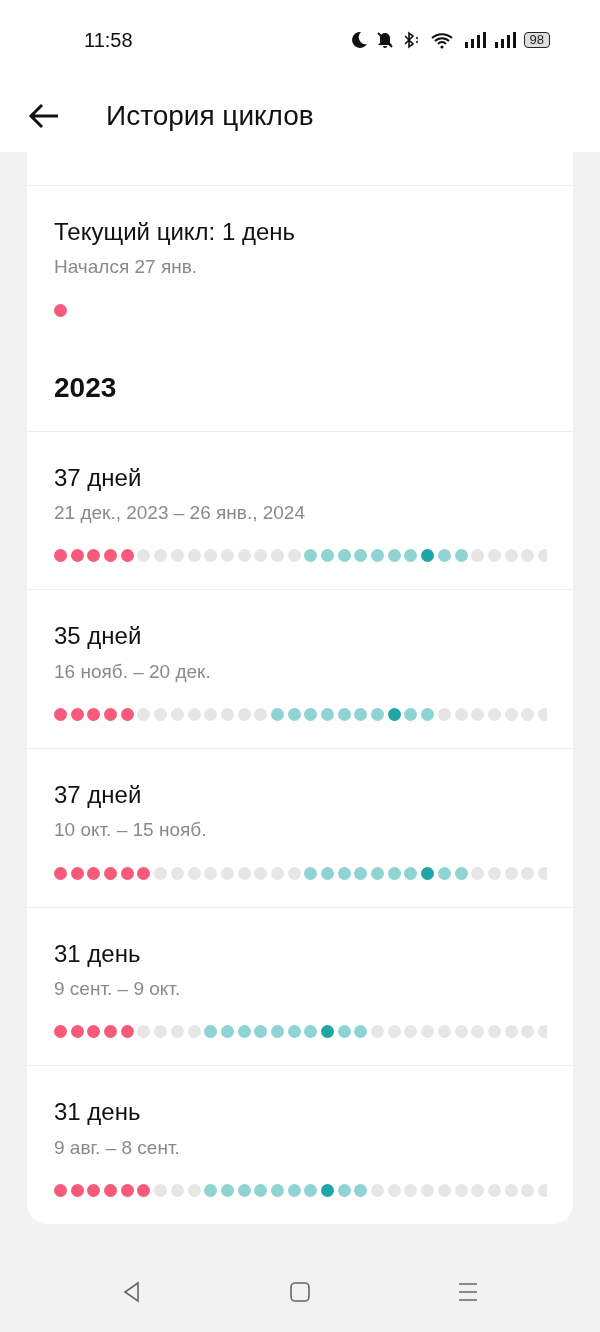 This screenshot has width=600, height=1332. Describe the element at coordinates (117, 1147) in the screenshot. I see `cycle-dates: 9 авг. – 8 сент.` at that location.